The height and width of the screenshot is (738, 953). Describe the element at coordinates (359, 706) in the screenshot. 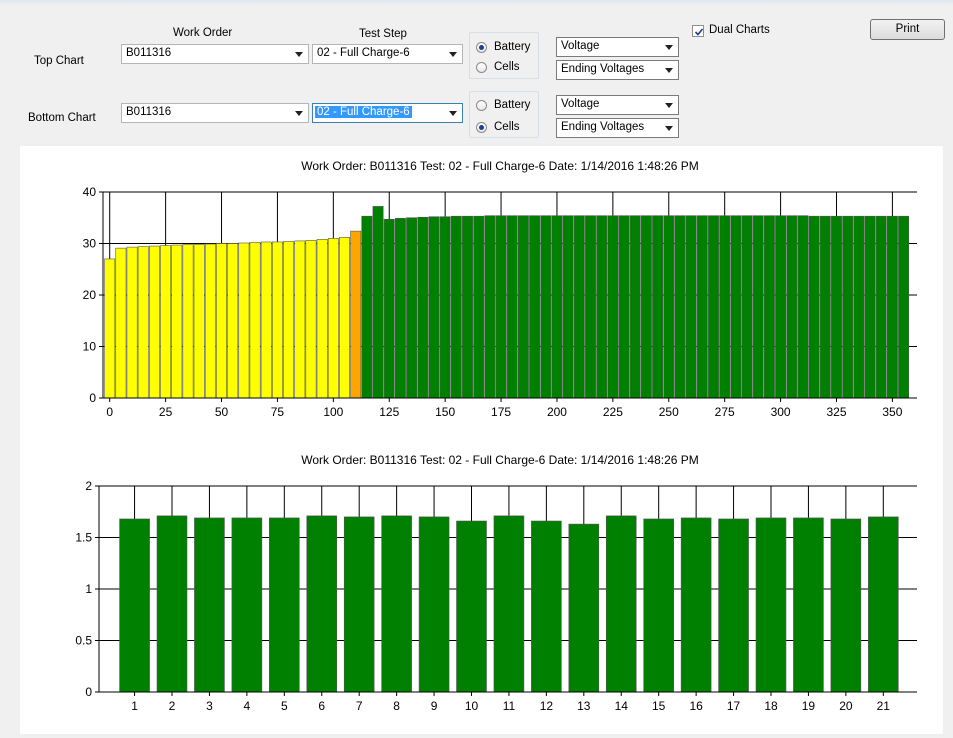

I see `bottom-x-tick-label: 7` at that location.